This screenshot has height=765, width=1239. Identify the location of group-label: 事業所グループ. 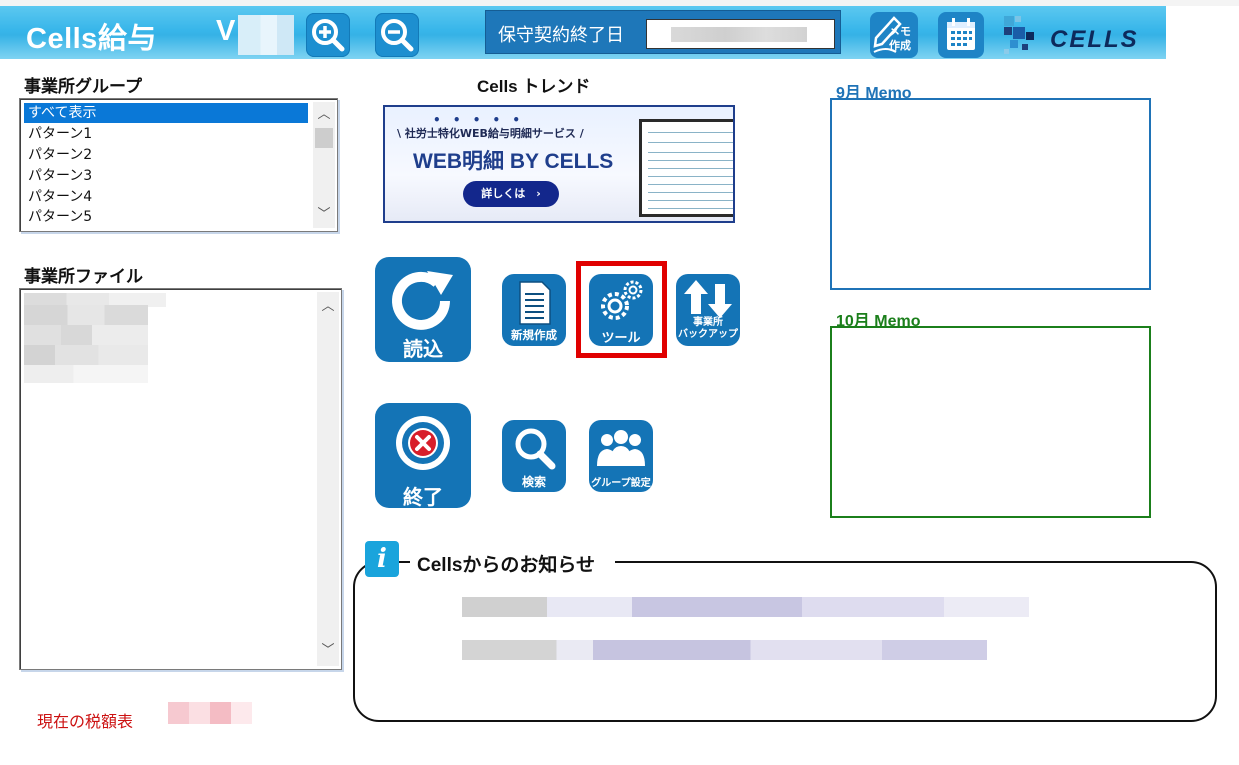
(83, 87).